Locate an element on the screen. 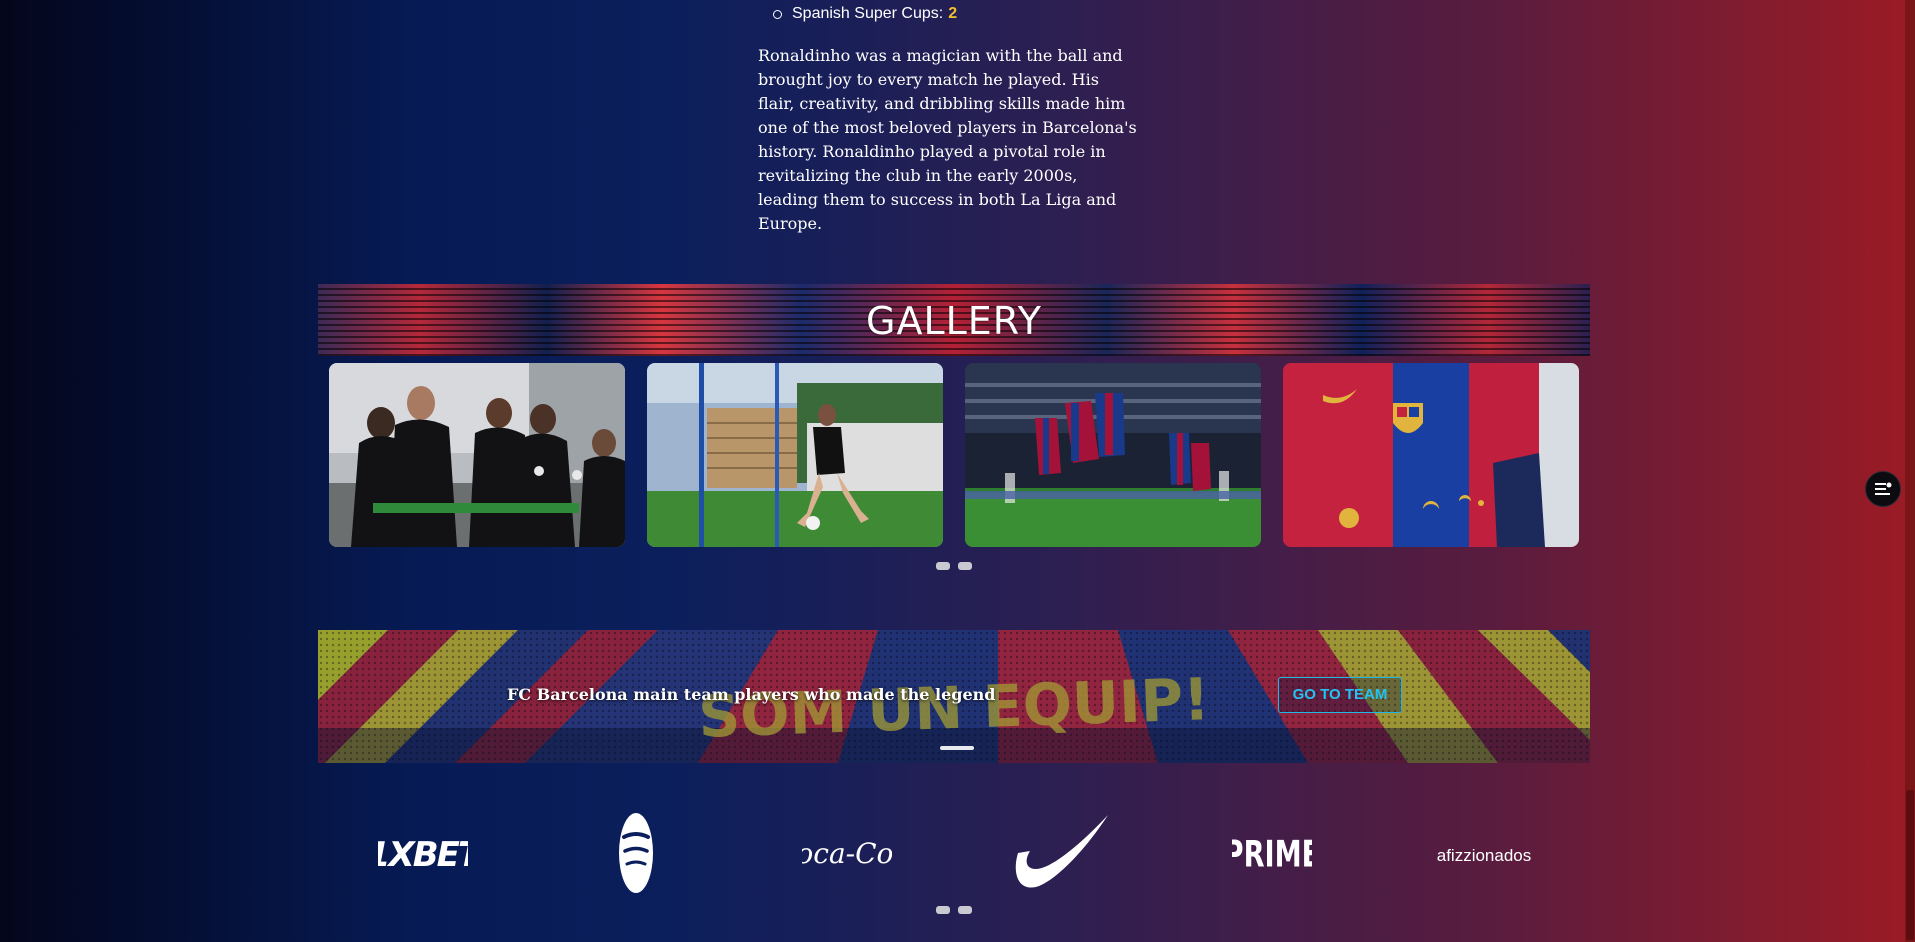  go-to-team-button: GO TO TEAM is located at coordinates (1340, 695).